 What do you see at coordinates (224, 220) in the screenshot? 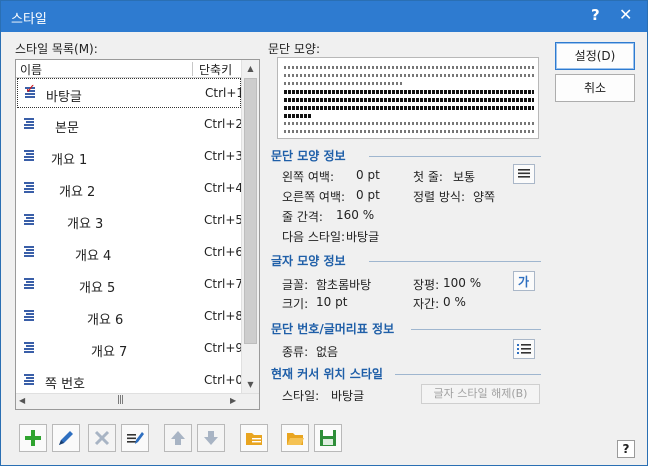
I see `style-shortcut: Ctrl+5` at bounding box center [224, 220].